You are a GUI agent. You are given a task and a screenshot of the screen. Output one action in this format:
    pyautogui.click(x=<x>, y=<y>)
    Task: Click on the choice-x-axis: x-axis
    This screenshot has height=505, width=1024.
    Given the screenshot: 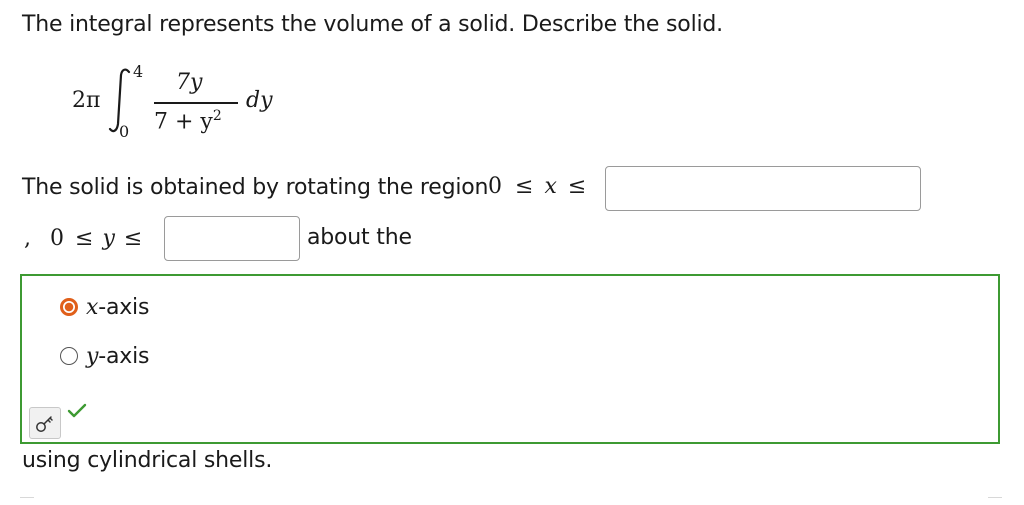 What is the action you would take?
    pyautogui.click(x=140, y=309)
    